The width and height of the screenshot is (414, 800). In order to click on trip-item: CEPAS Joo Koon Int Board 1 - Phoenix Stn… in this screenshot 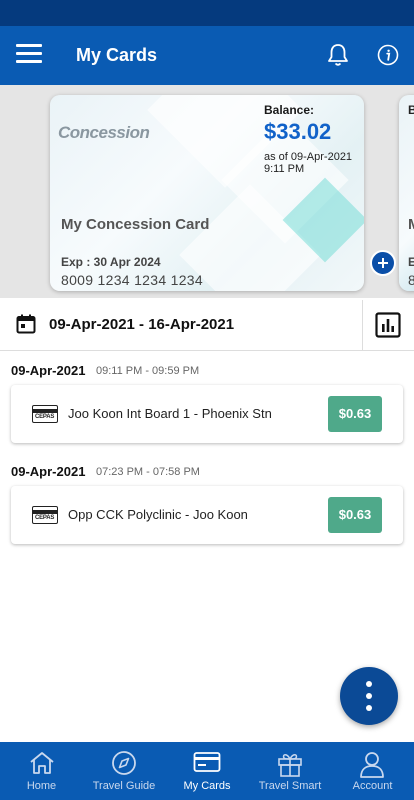, I will do `click(207, 414)`.